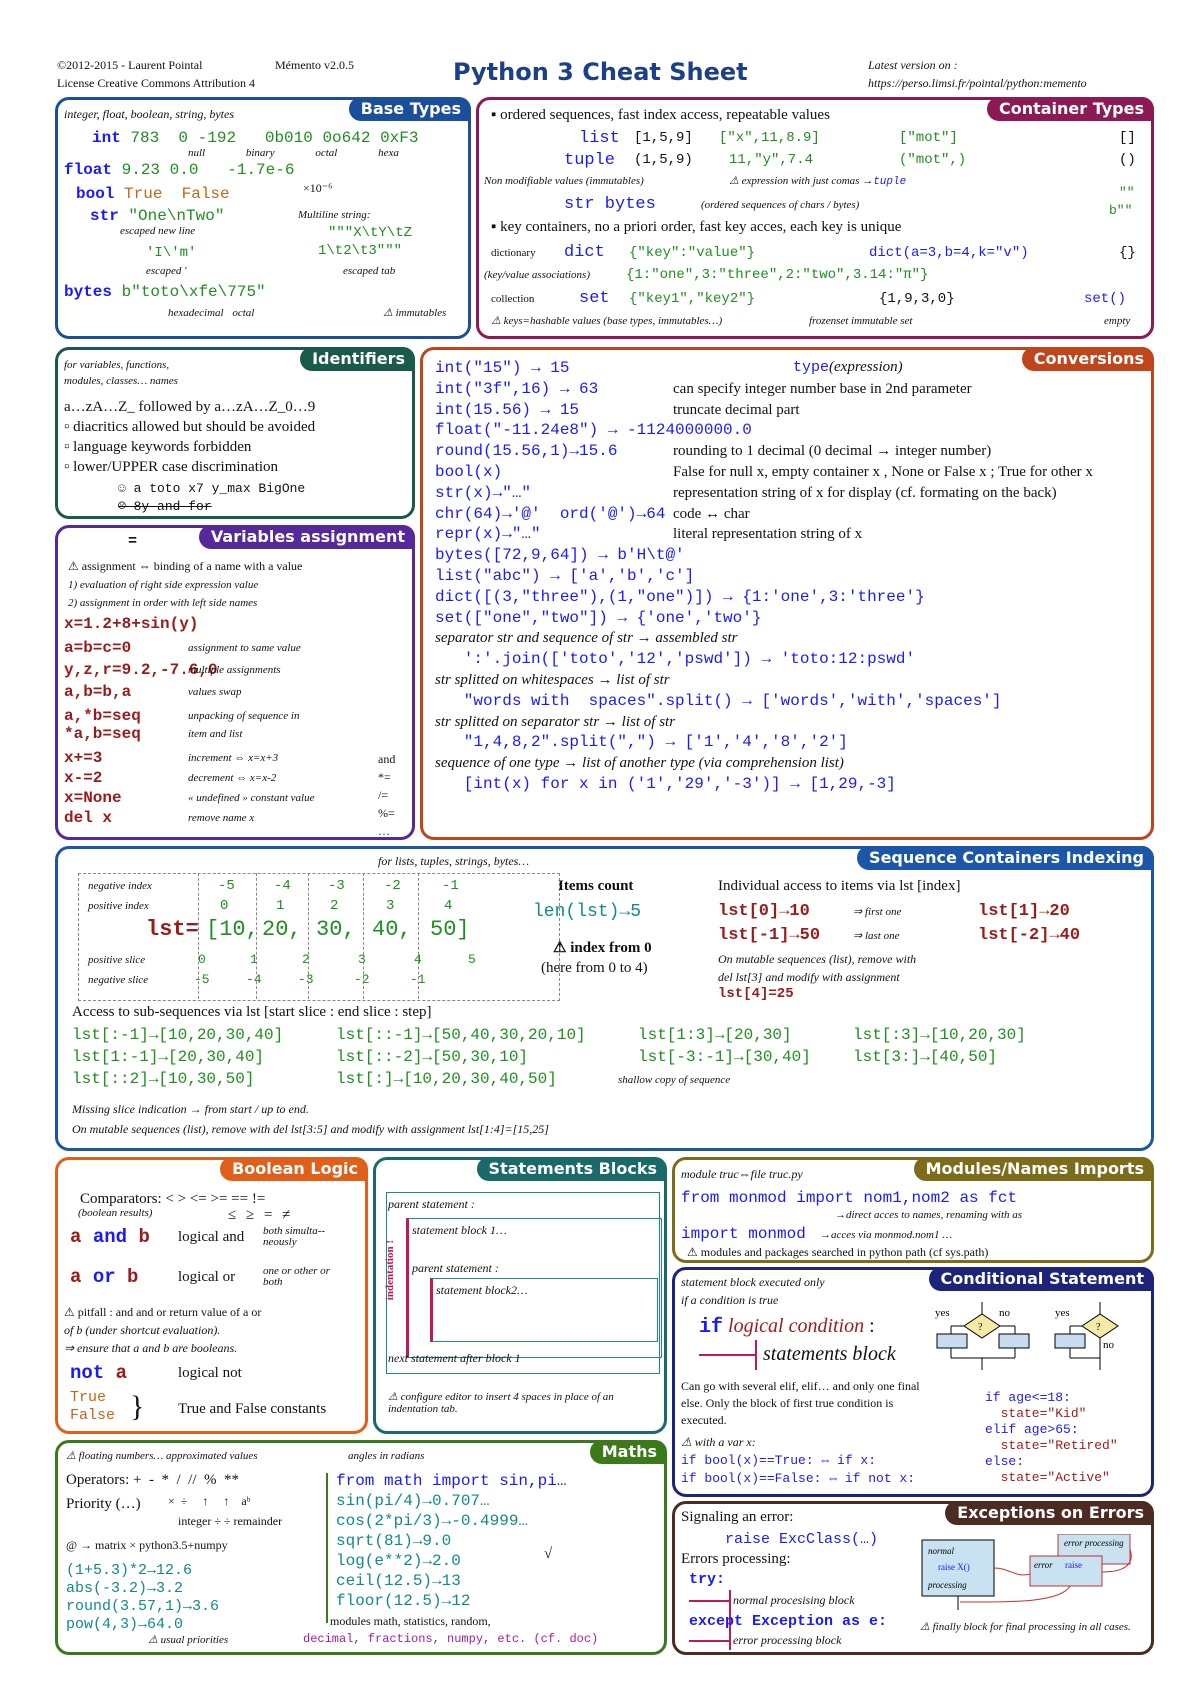  What do you see at coordinates (1041, 1279) in the screenshot?
I see `conditional-title: Conditional Statement` at bounding box center [1041, 1279].